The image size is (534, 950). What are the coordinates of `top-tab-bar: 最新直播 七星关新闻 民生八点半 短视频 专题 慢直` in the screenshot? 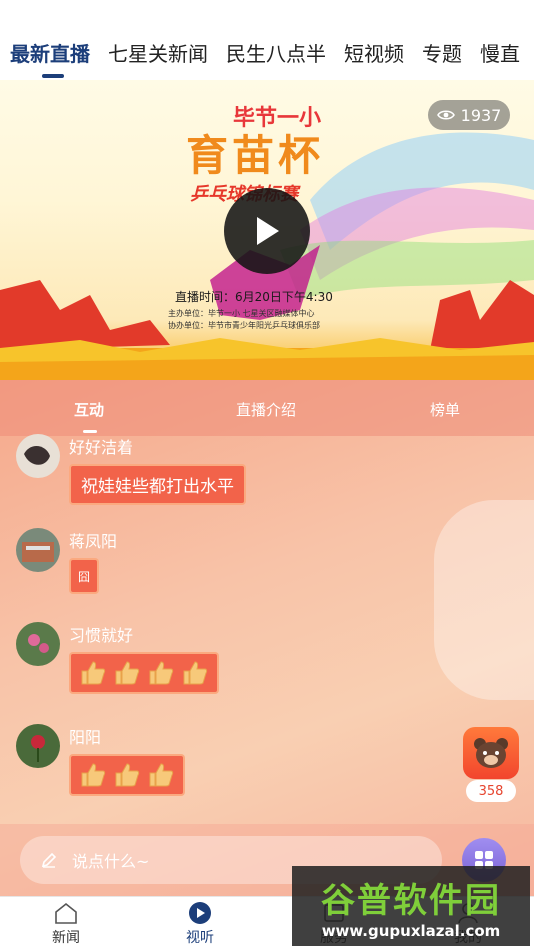 It's located at (267, 40).